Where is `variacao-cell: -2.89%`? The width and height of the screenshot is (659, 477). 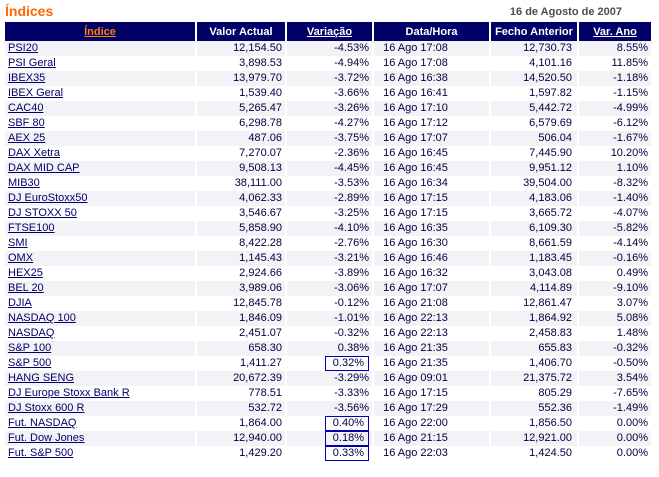 variacao-cell: -2.89% is located at coordinates (329, 198).